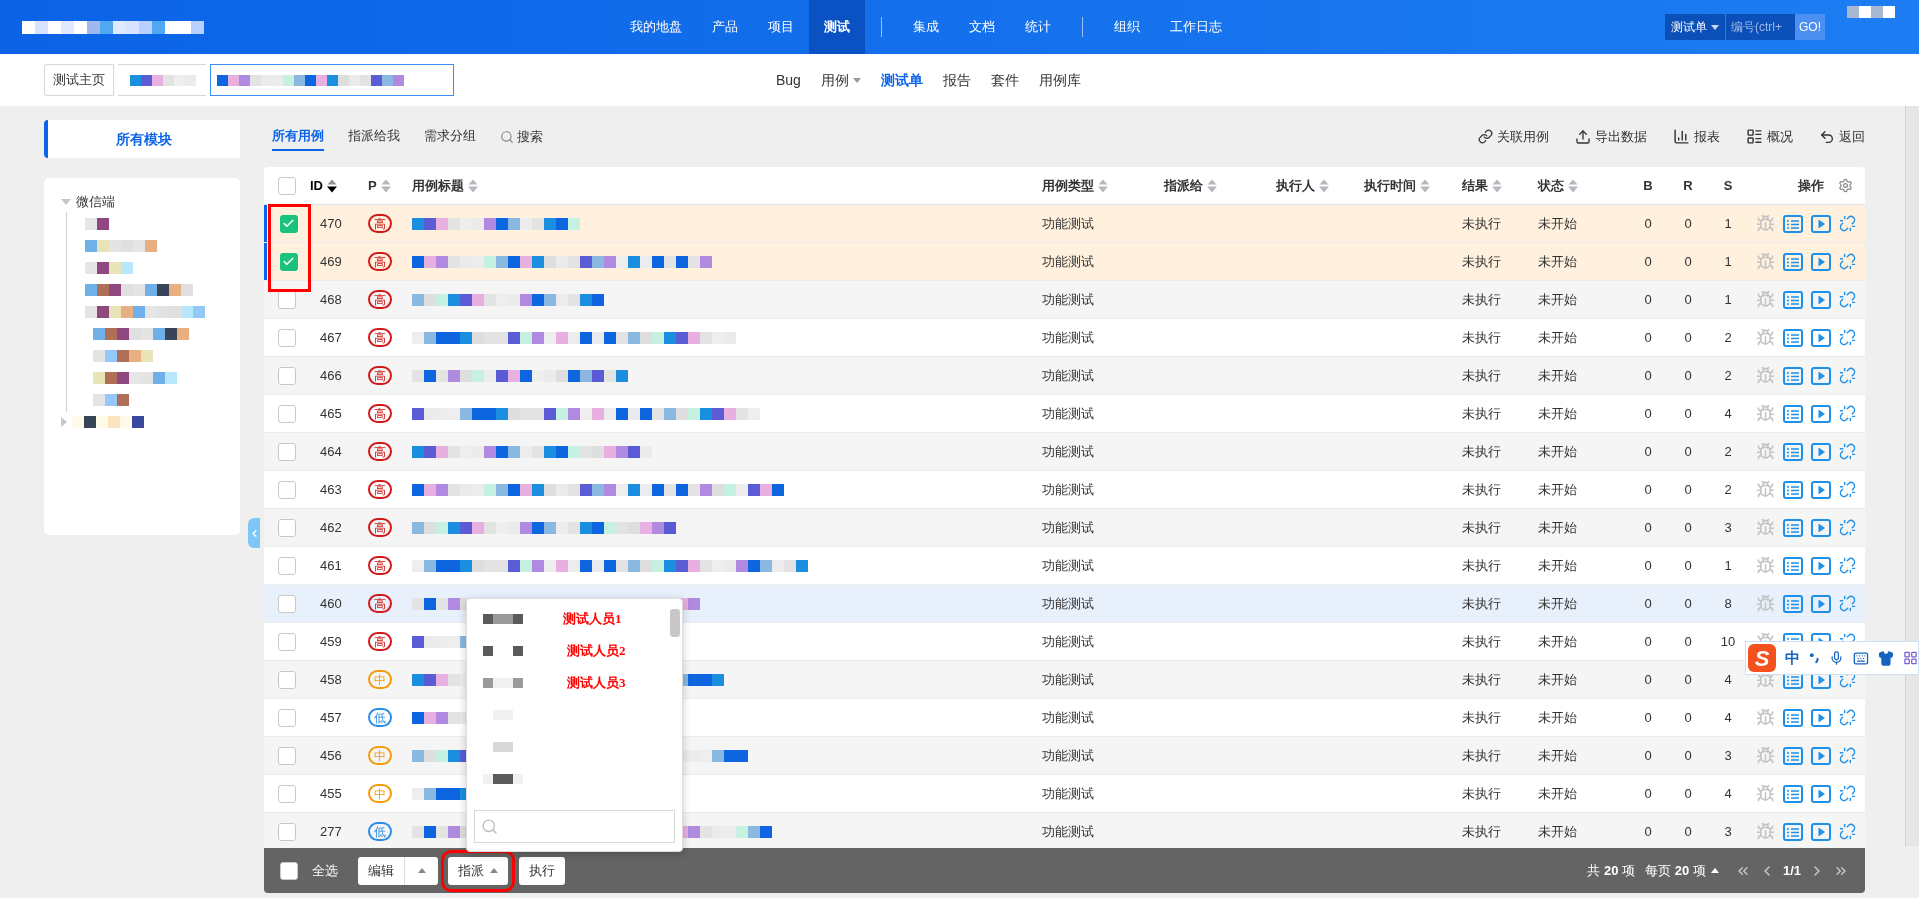 This screenshot has height=898, width=1919. What do you see at coordinates (1127, 27) in the screenshot?
I see `nav-tab: 组织` at bounding box center [1127, 27].